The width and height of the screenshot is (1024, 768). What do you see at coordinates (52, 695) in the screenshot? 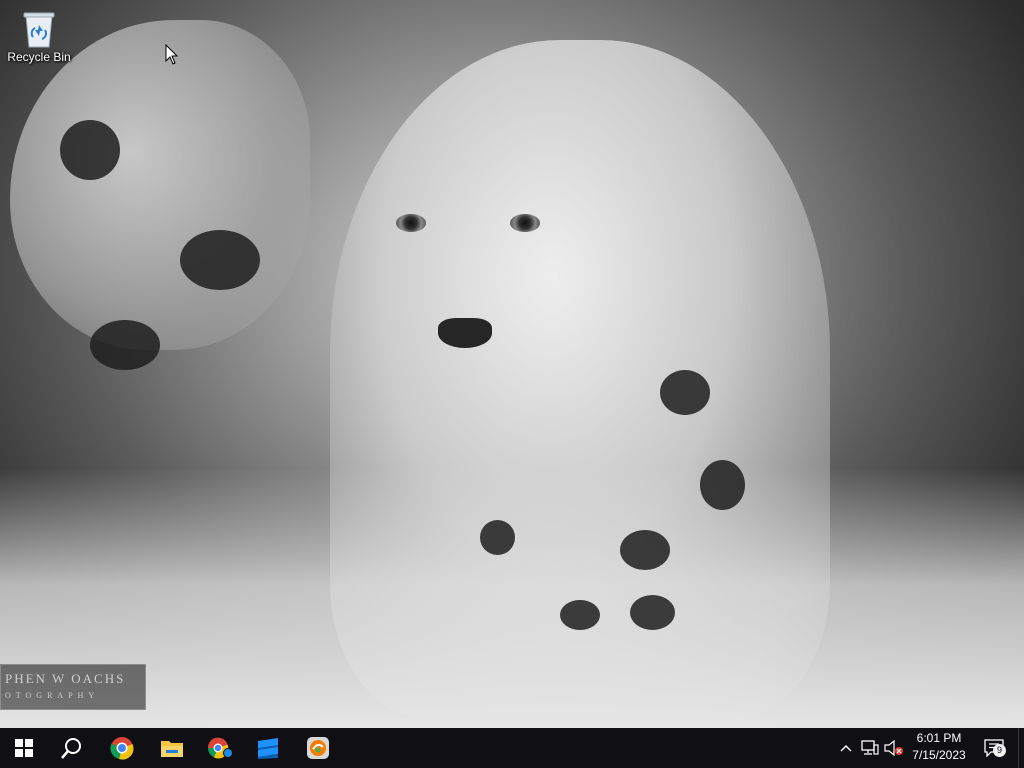
I see `watermark-line2: OTOGRAPHY` at bounding box center [52, 695].